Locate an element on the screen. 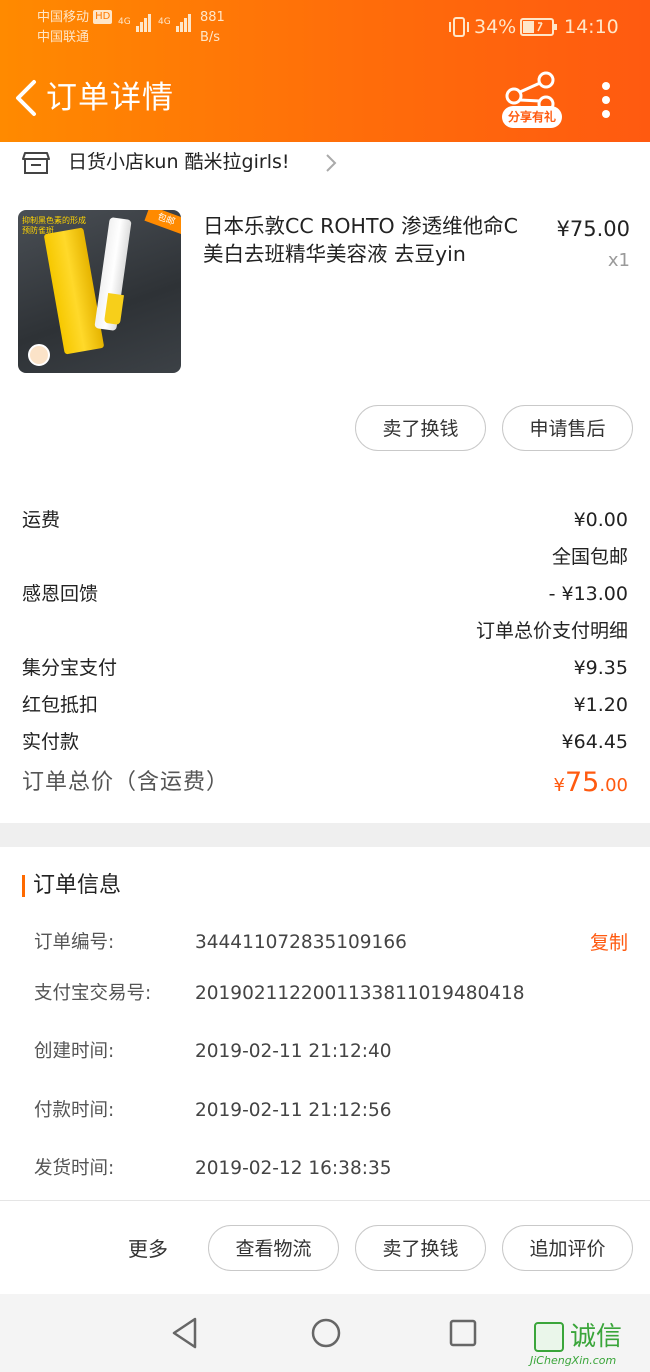 This screenshot has width=650, height=1372. chevron-right-icon is located at coordinates (331, 163).